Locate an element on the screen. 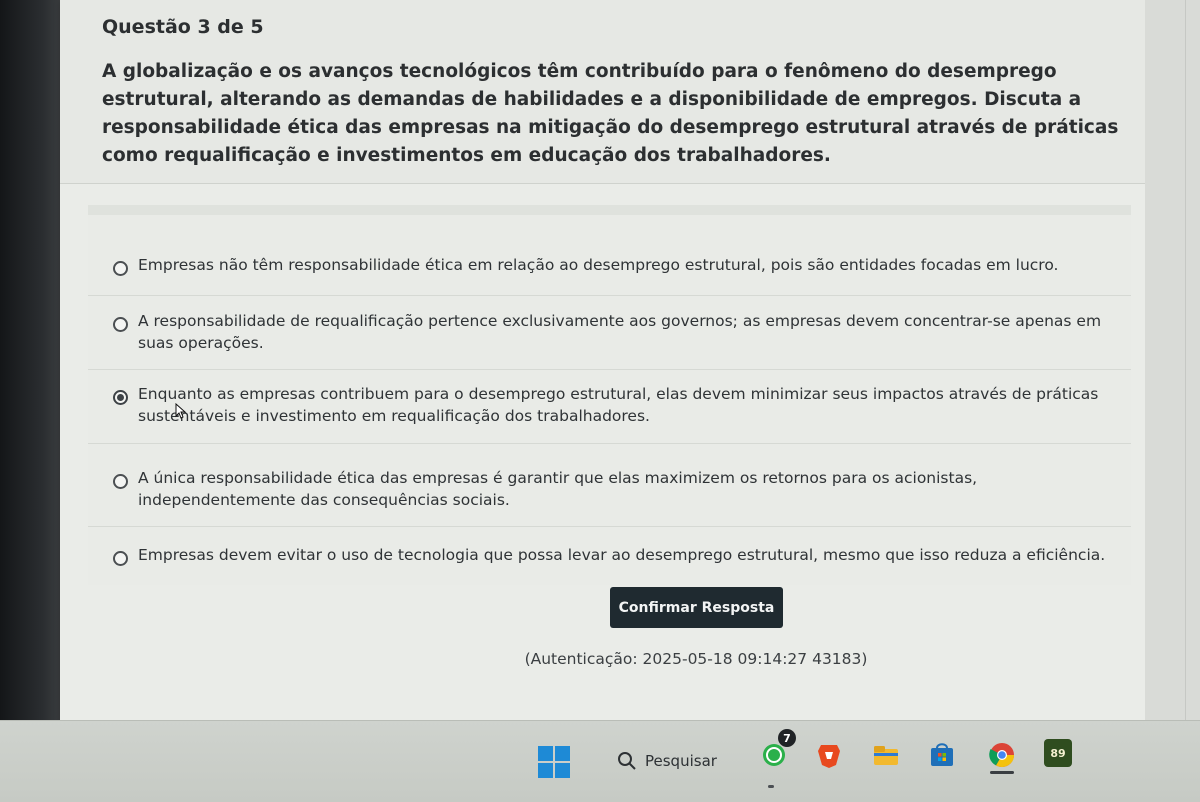 This screenshot has height=802, width=1200. mouse-cursor-icon is located at coordinates (181, 411).